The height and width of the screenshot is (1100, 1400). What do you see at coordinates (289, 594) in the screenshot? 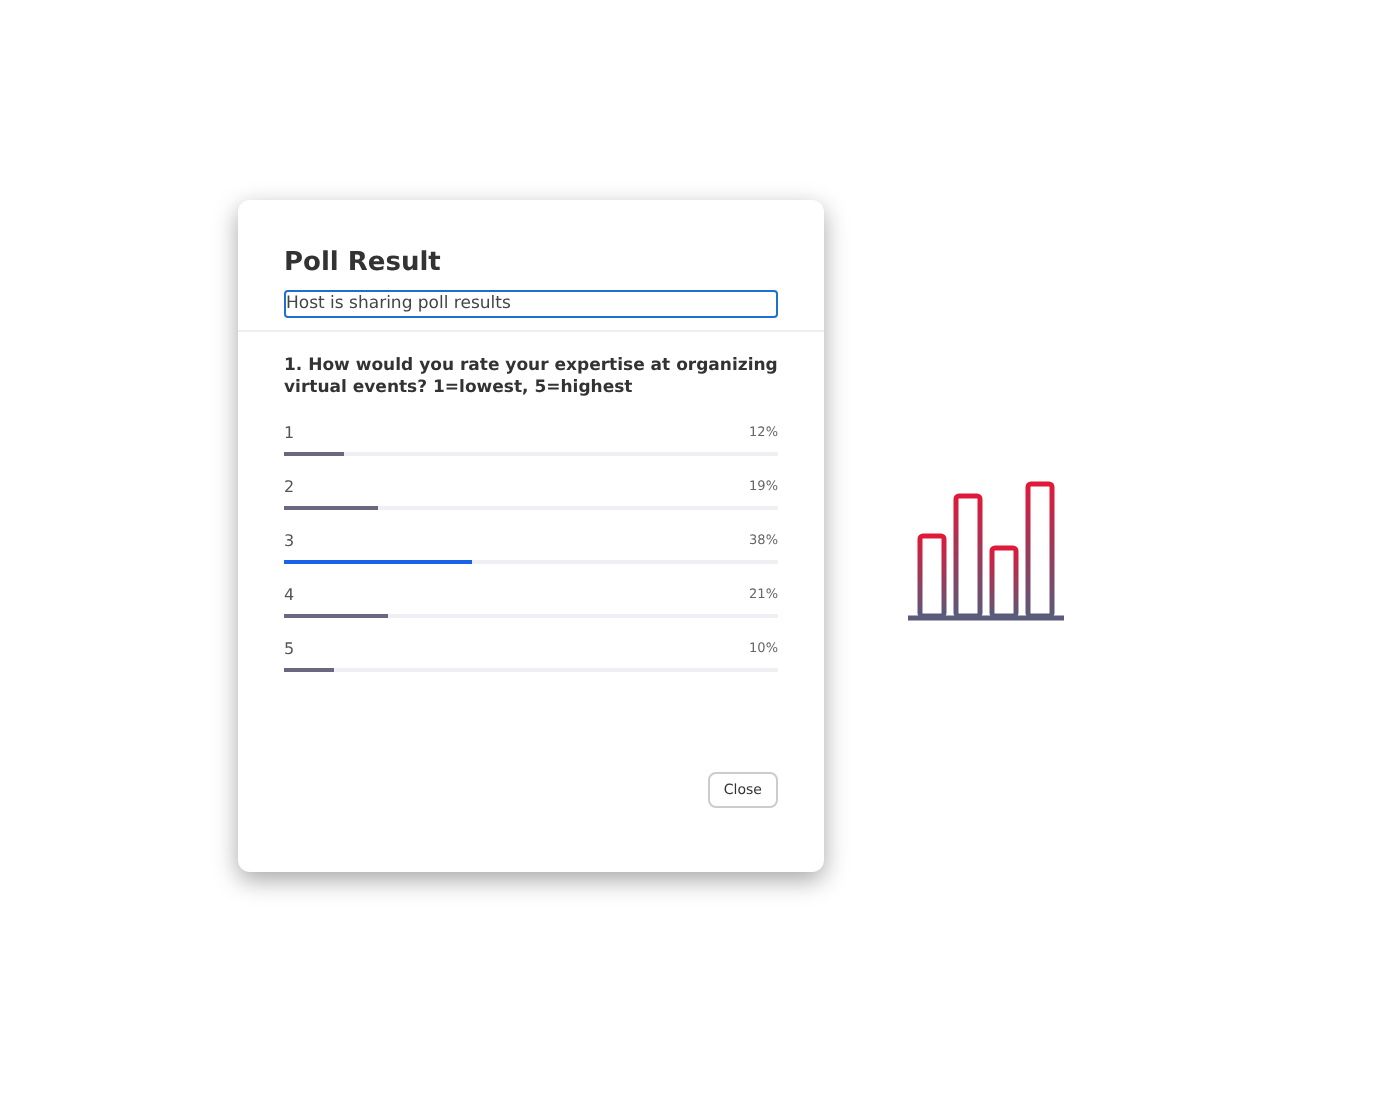
I see `option-label: 4` at bounding box center [289, 594].